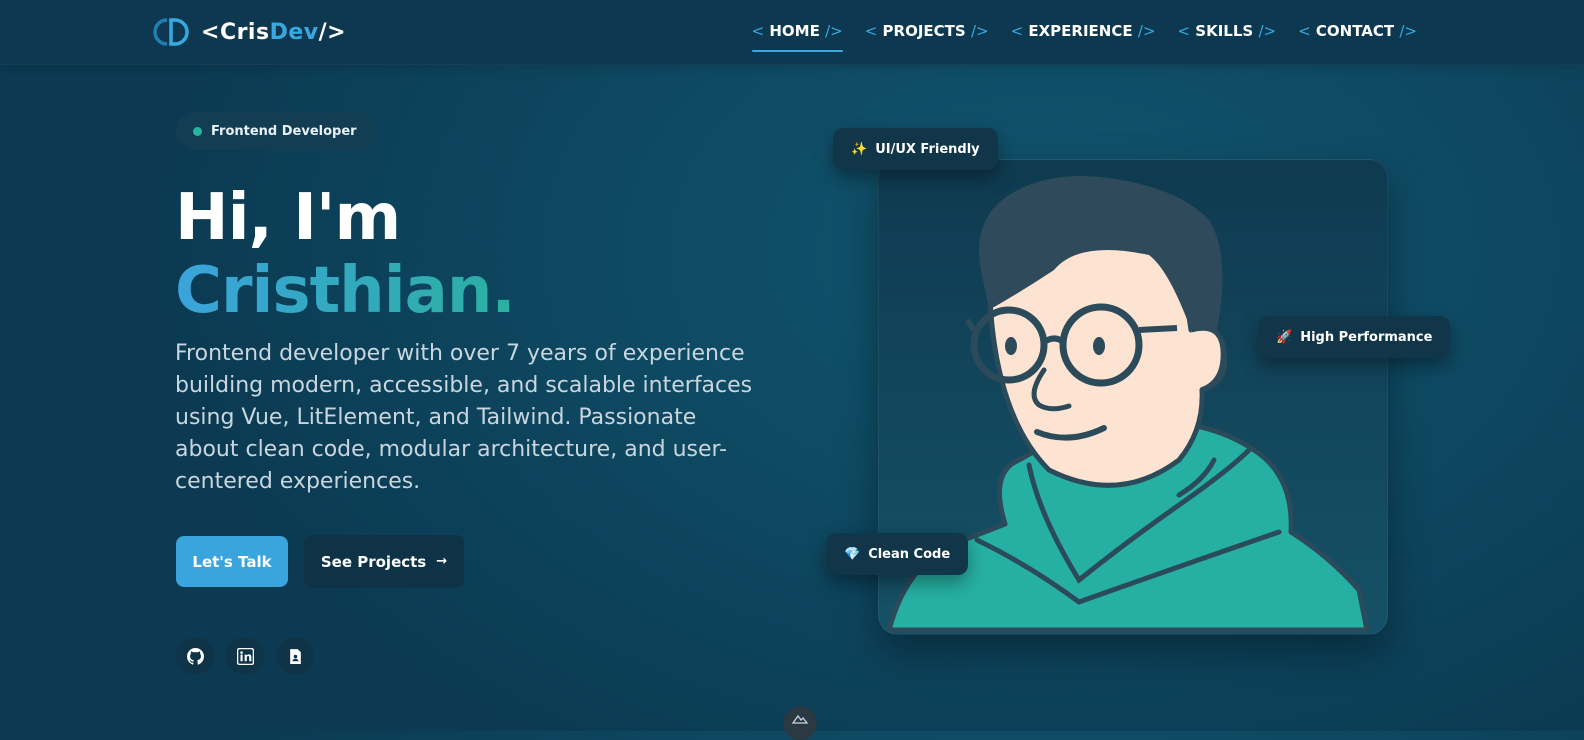 The width and height of the screenshot is (1584, 740). I want to click on logo-mark-icon, so click(171, 32).